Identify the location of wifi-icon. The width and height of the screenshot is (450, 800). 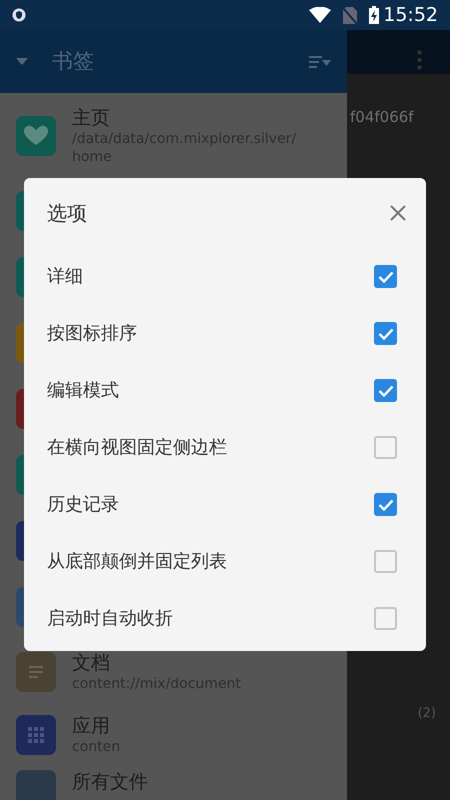
(320, 15).